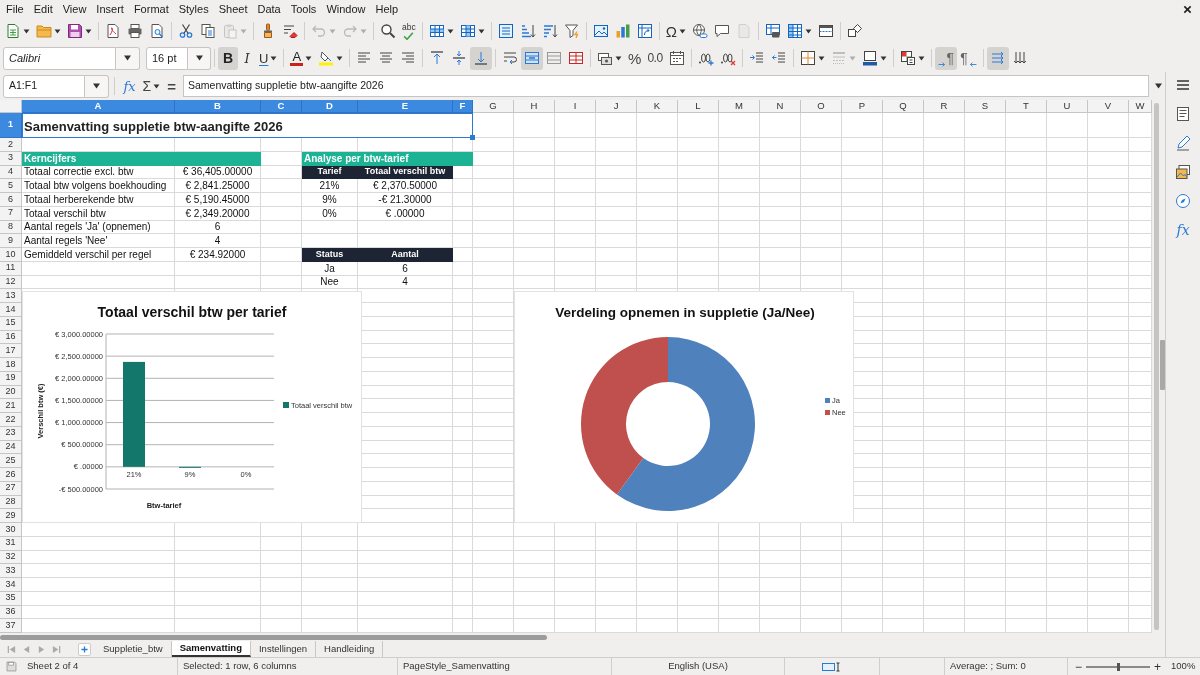 The width and height of the screenshot is (1200, 675). Describe the element at coordinates (151, 86) in the screenshot. I see `sum-button: Σ` at that location.